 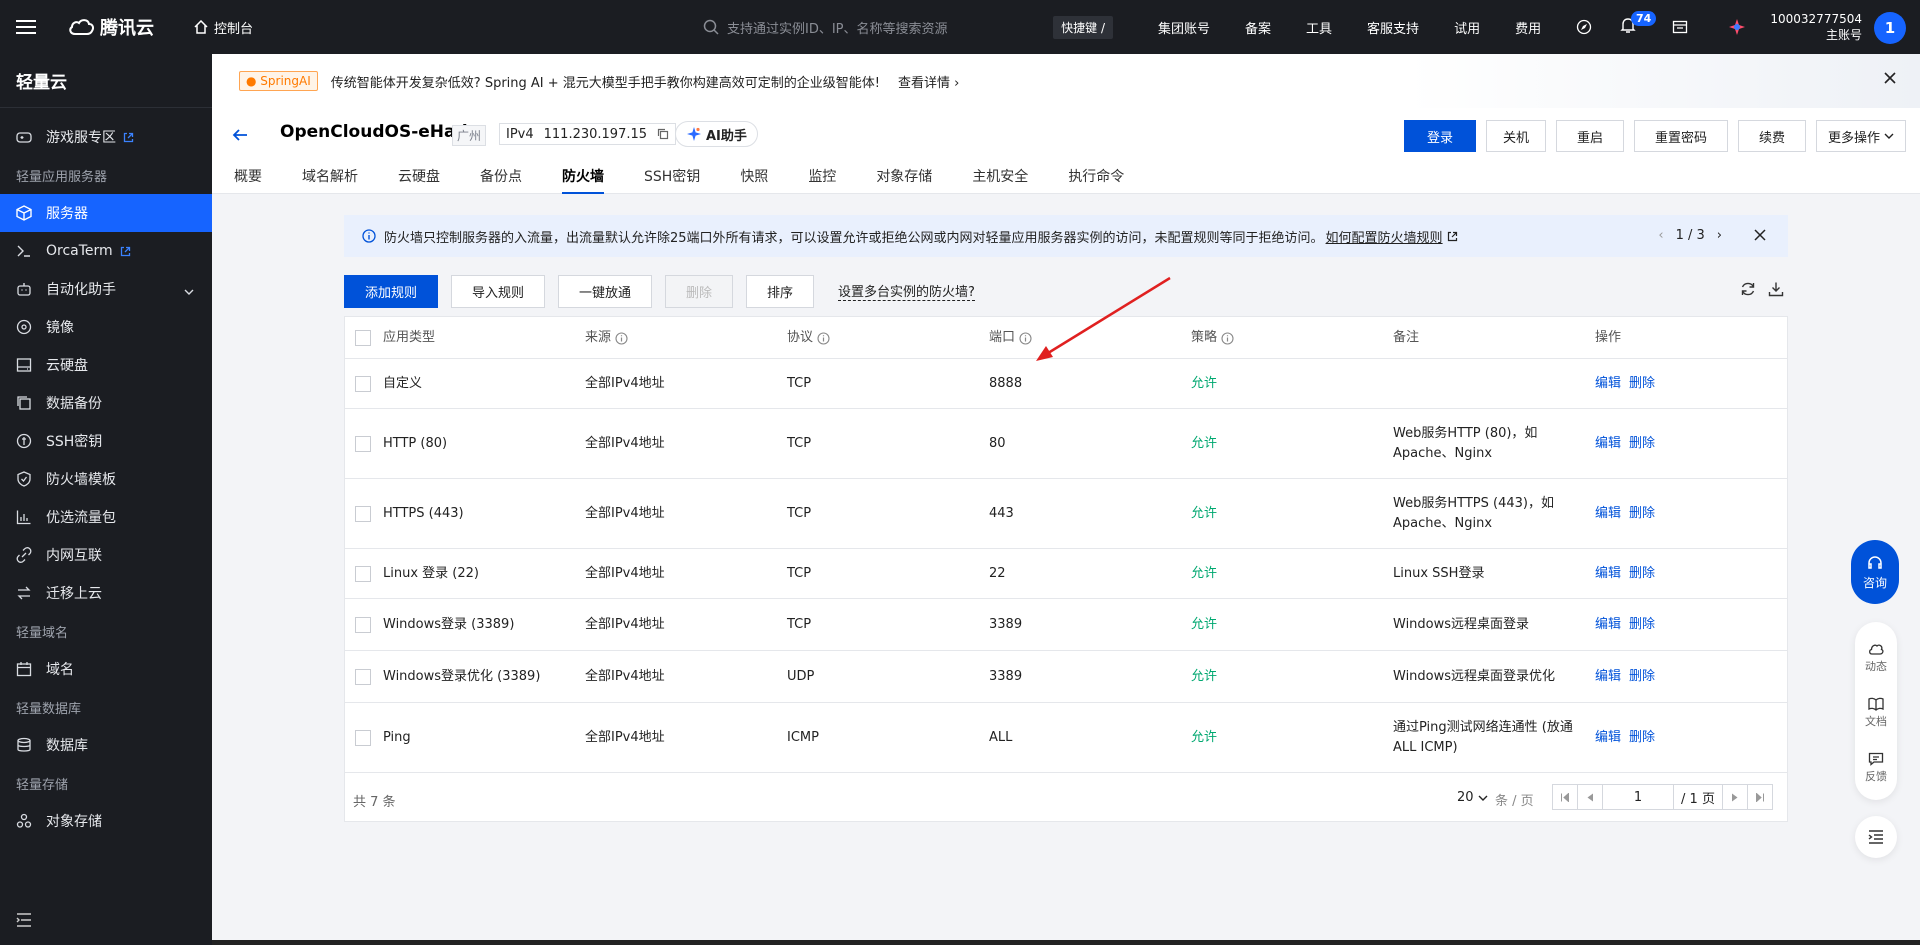 I want to click on first-page-button, so click(x=1565, y=797).